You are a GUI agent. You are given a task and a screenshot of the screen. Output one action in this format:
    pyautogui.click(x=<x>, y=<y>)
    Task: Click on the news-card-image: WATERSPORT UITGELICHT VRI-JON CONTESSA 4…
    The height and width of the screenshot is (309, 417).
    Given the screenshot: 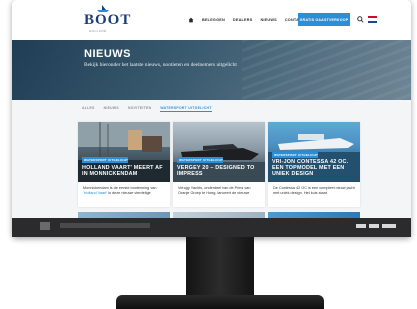 What is the action you would take?
    pyautogui.click(x=314, y=152)
    